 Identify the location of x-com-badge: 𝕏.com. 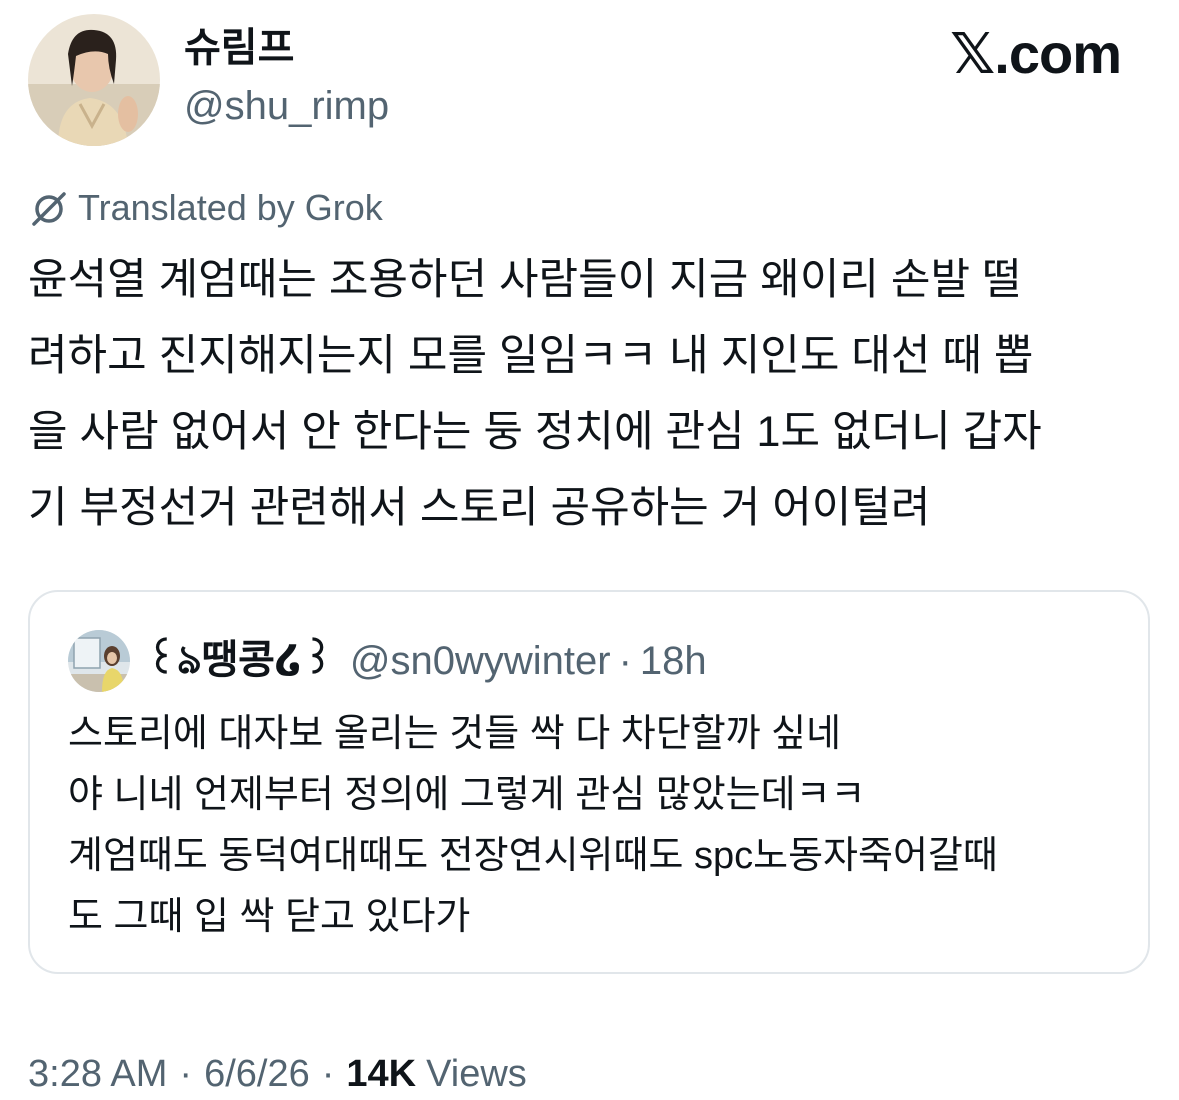
(1036, 54).